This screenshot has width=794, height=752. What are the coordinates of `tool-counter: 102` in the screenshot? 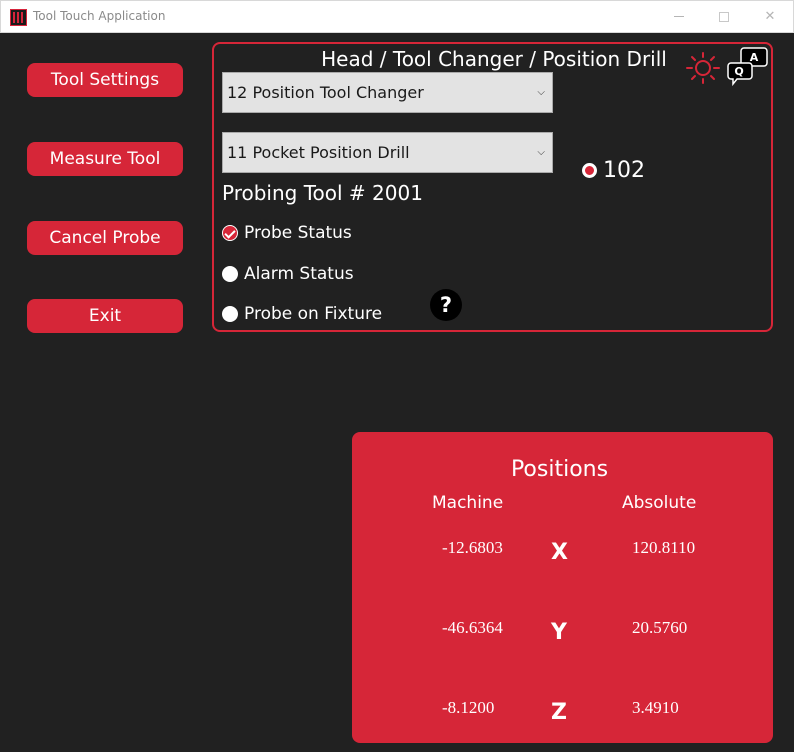 It's located at (613, 170).